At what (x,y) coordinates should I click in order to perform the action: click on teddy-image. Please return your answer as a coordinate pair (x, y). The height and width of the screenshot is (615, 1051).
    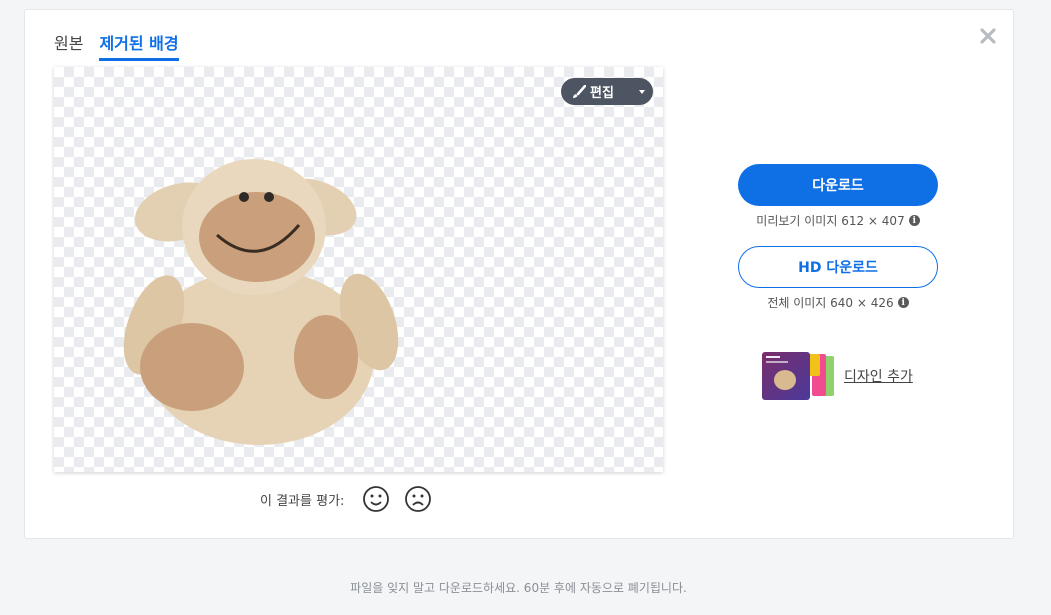
    Looking at the image, I should click on (261, 302).